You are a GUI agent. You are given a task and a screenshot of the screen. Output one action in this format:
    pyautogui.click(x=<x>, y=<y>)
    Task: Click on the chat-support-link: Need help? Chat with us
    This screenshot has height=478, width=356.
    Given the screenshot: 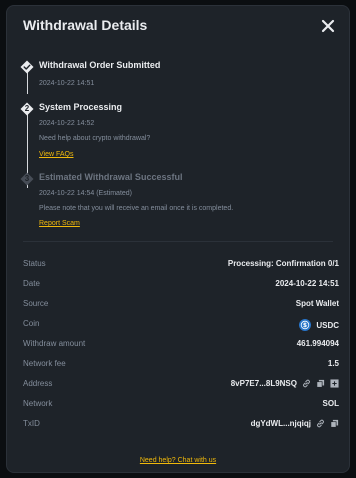 What is the action you would take?
    pyautogui.click(x=178, y=460)
    